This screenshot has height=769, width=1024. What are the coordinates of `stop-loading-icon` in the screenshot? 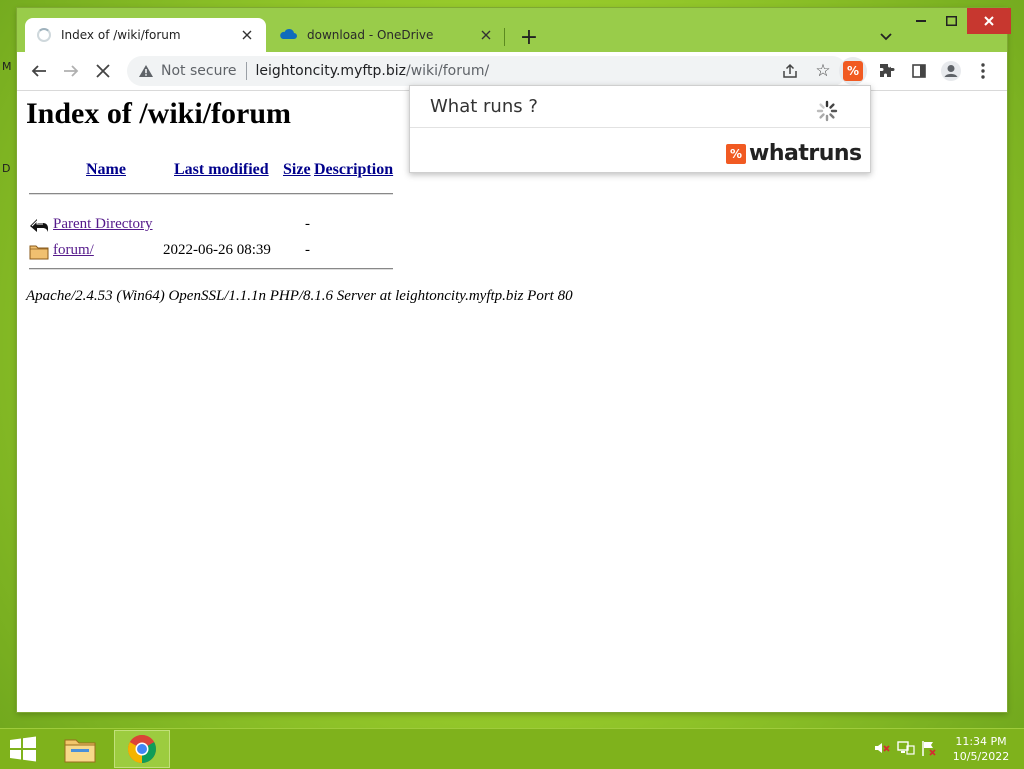 It's located at (103, 71).